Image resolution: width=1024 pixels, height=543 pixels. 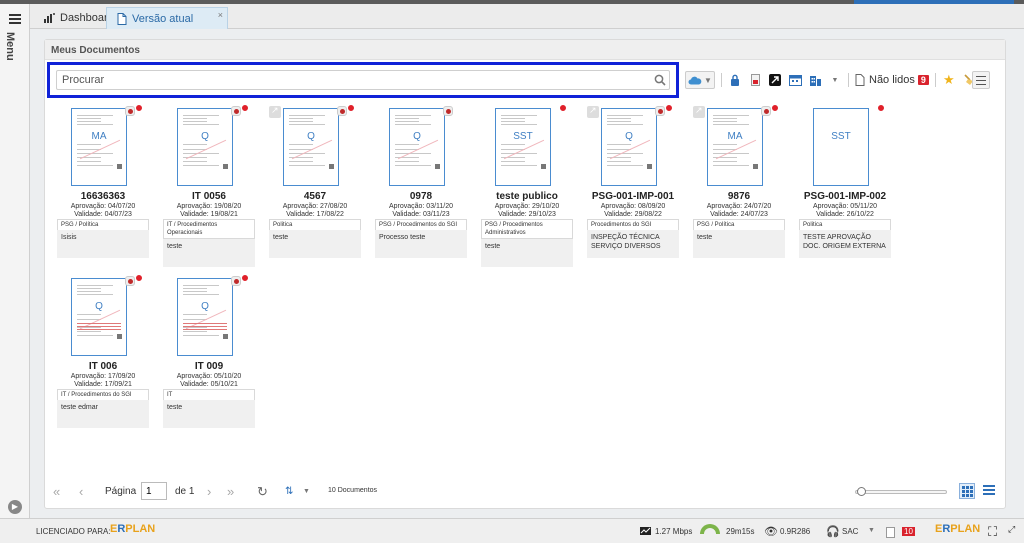 What do you see at coordinates (421, 196) in the screenshot?
I see `document-title: 0978` at bounding box center [421, 196].